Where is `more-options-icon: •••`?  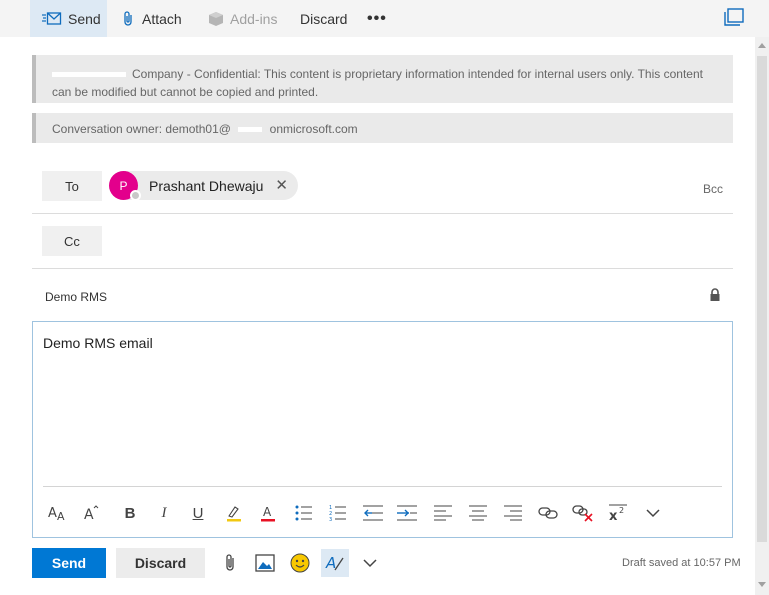 more-options-icon: ••• is located at coordinates (377, 18).